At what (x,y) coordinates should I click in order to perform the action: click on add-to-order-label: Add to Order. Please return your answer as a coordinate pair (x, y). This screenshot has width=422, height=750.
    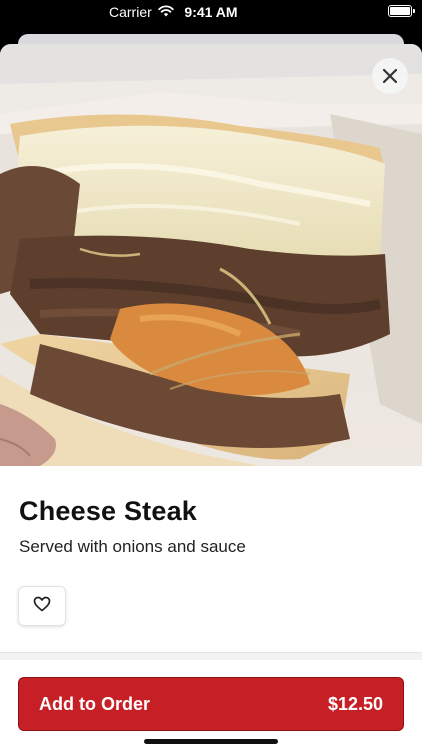
    Looking at the image, I should click on (94, 703).